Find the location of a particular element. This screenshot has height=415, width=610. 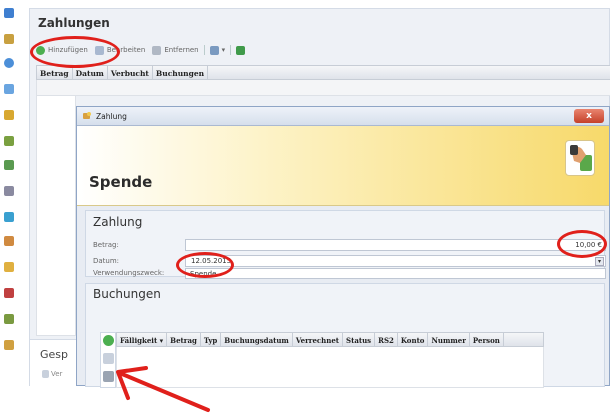

date-picker-icon: ▾ is located at coordinates (599, 261).